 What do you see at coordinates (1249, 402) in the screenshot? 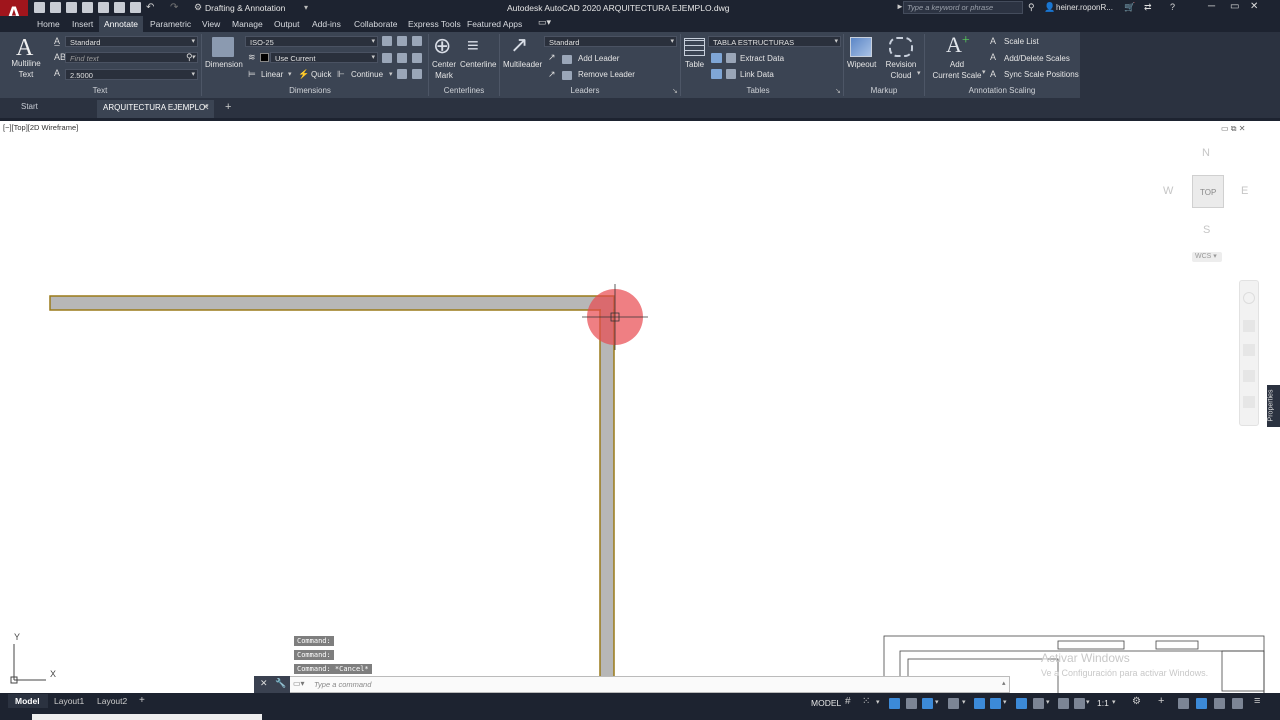
I see `showmotion-icon` at bounding box center [1249, 402].